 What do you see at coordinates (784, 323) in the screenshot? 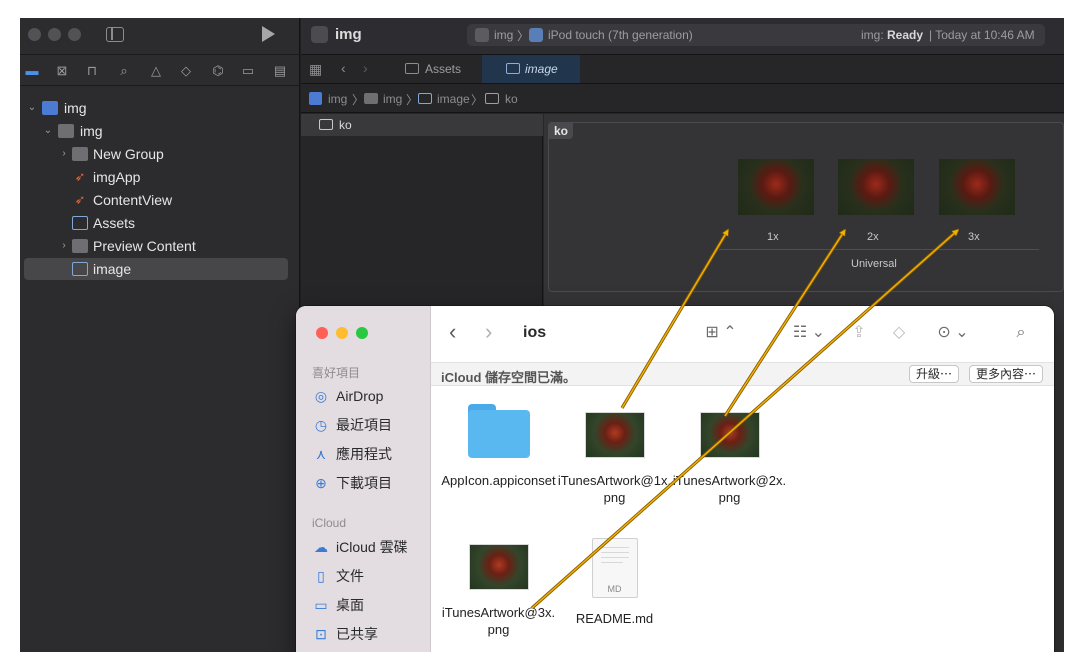
I see `arrow-2x-fill` at bounding box center [784, 323].